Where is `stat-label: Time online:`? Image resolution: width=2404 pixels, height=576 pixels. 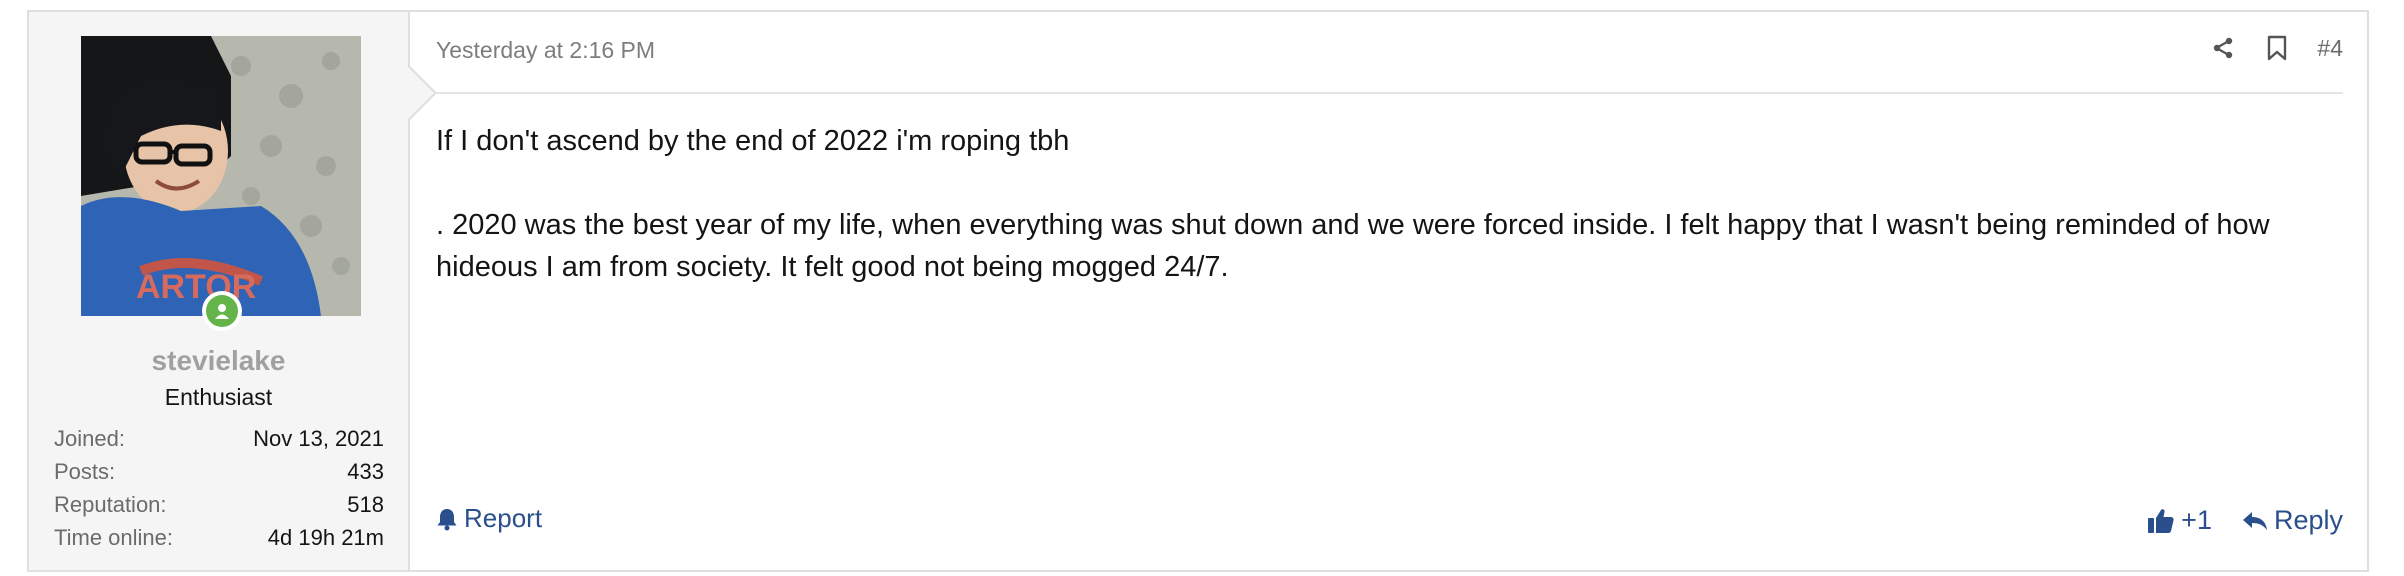
stat-label: Time online: is located at coordinates (114, 537).